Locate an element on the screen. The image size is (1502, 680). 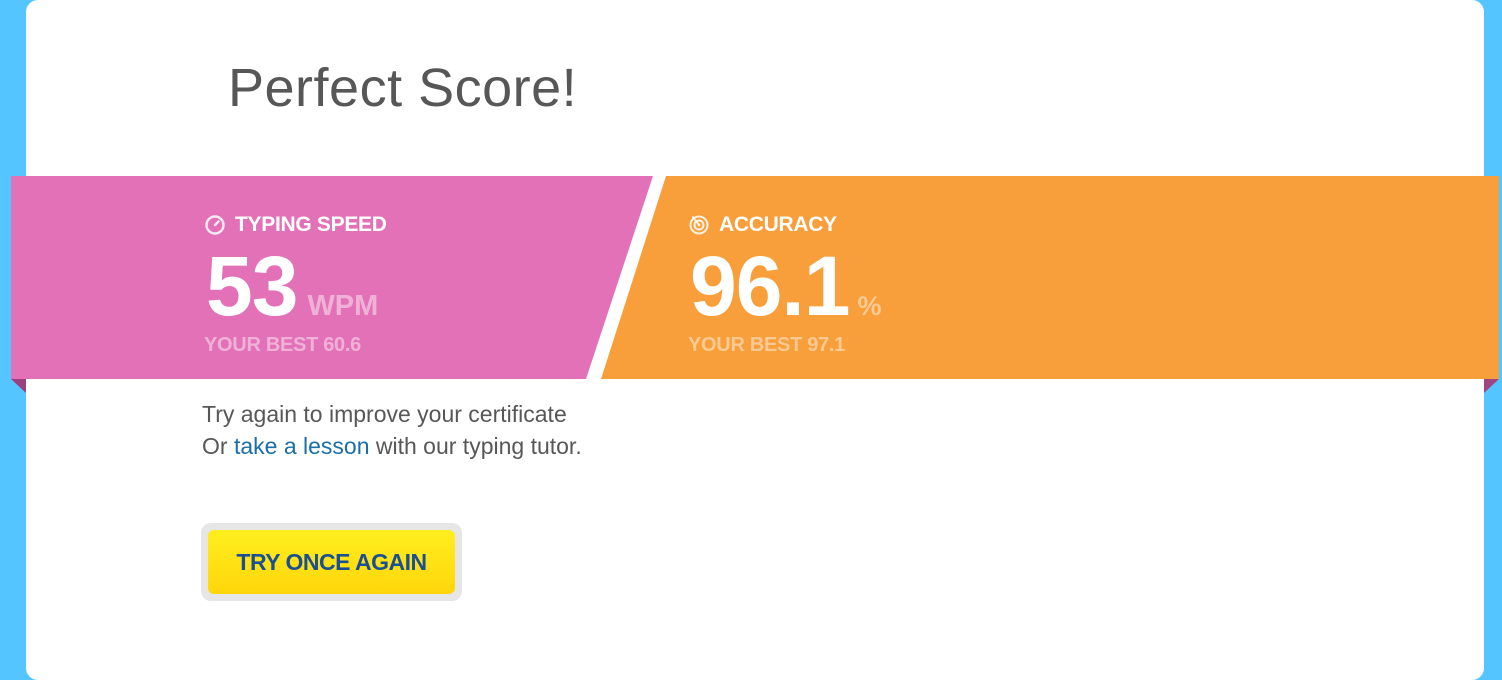
target-icon is located at coordinates (699, 225).